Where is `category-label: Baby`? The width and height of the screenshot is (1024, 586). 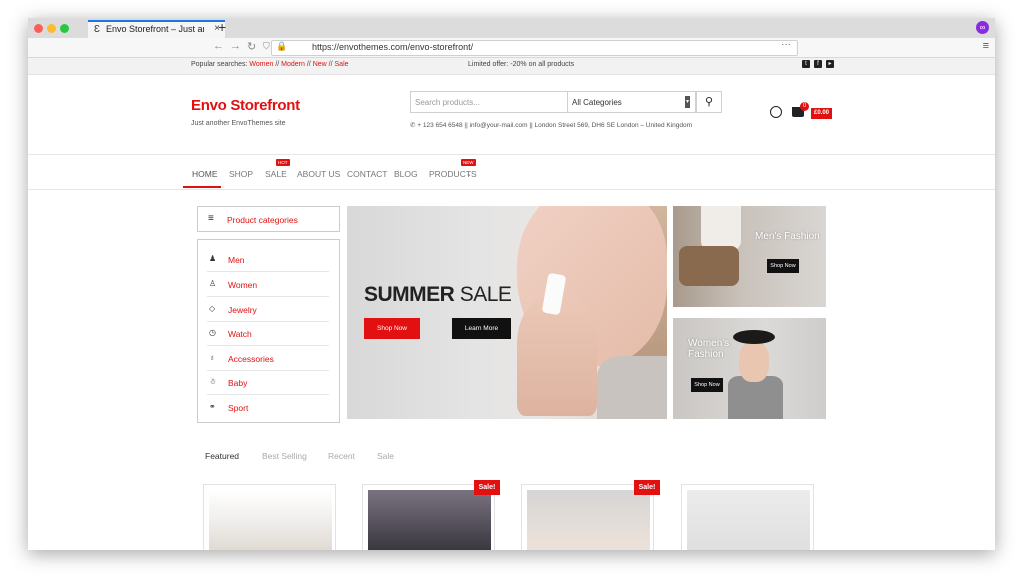 category-label: Baby is located at coordinates (238, 383).